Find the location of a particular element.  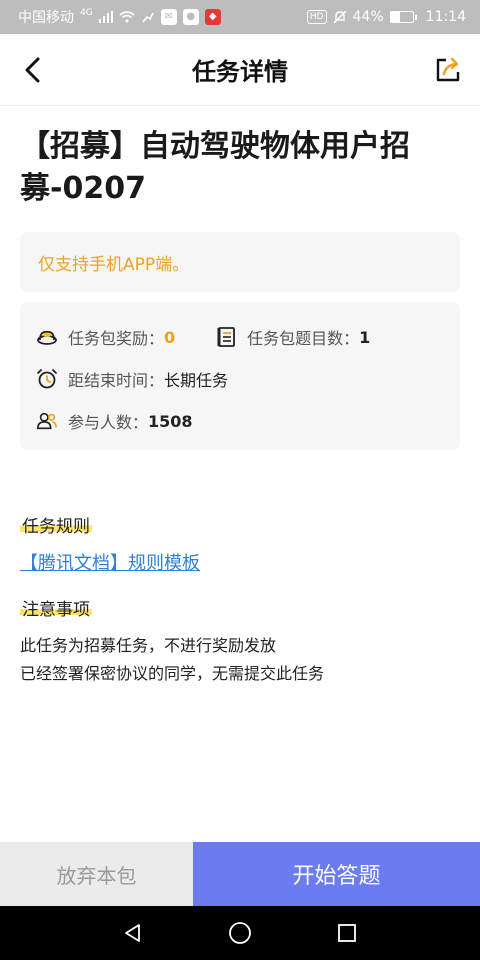

rules-doc-link: 【腾讯文档】规则模板 is located at coordinates (240, 562).